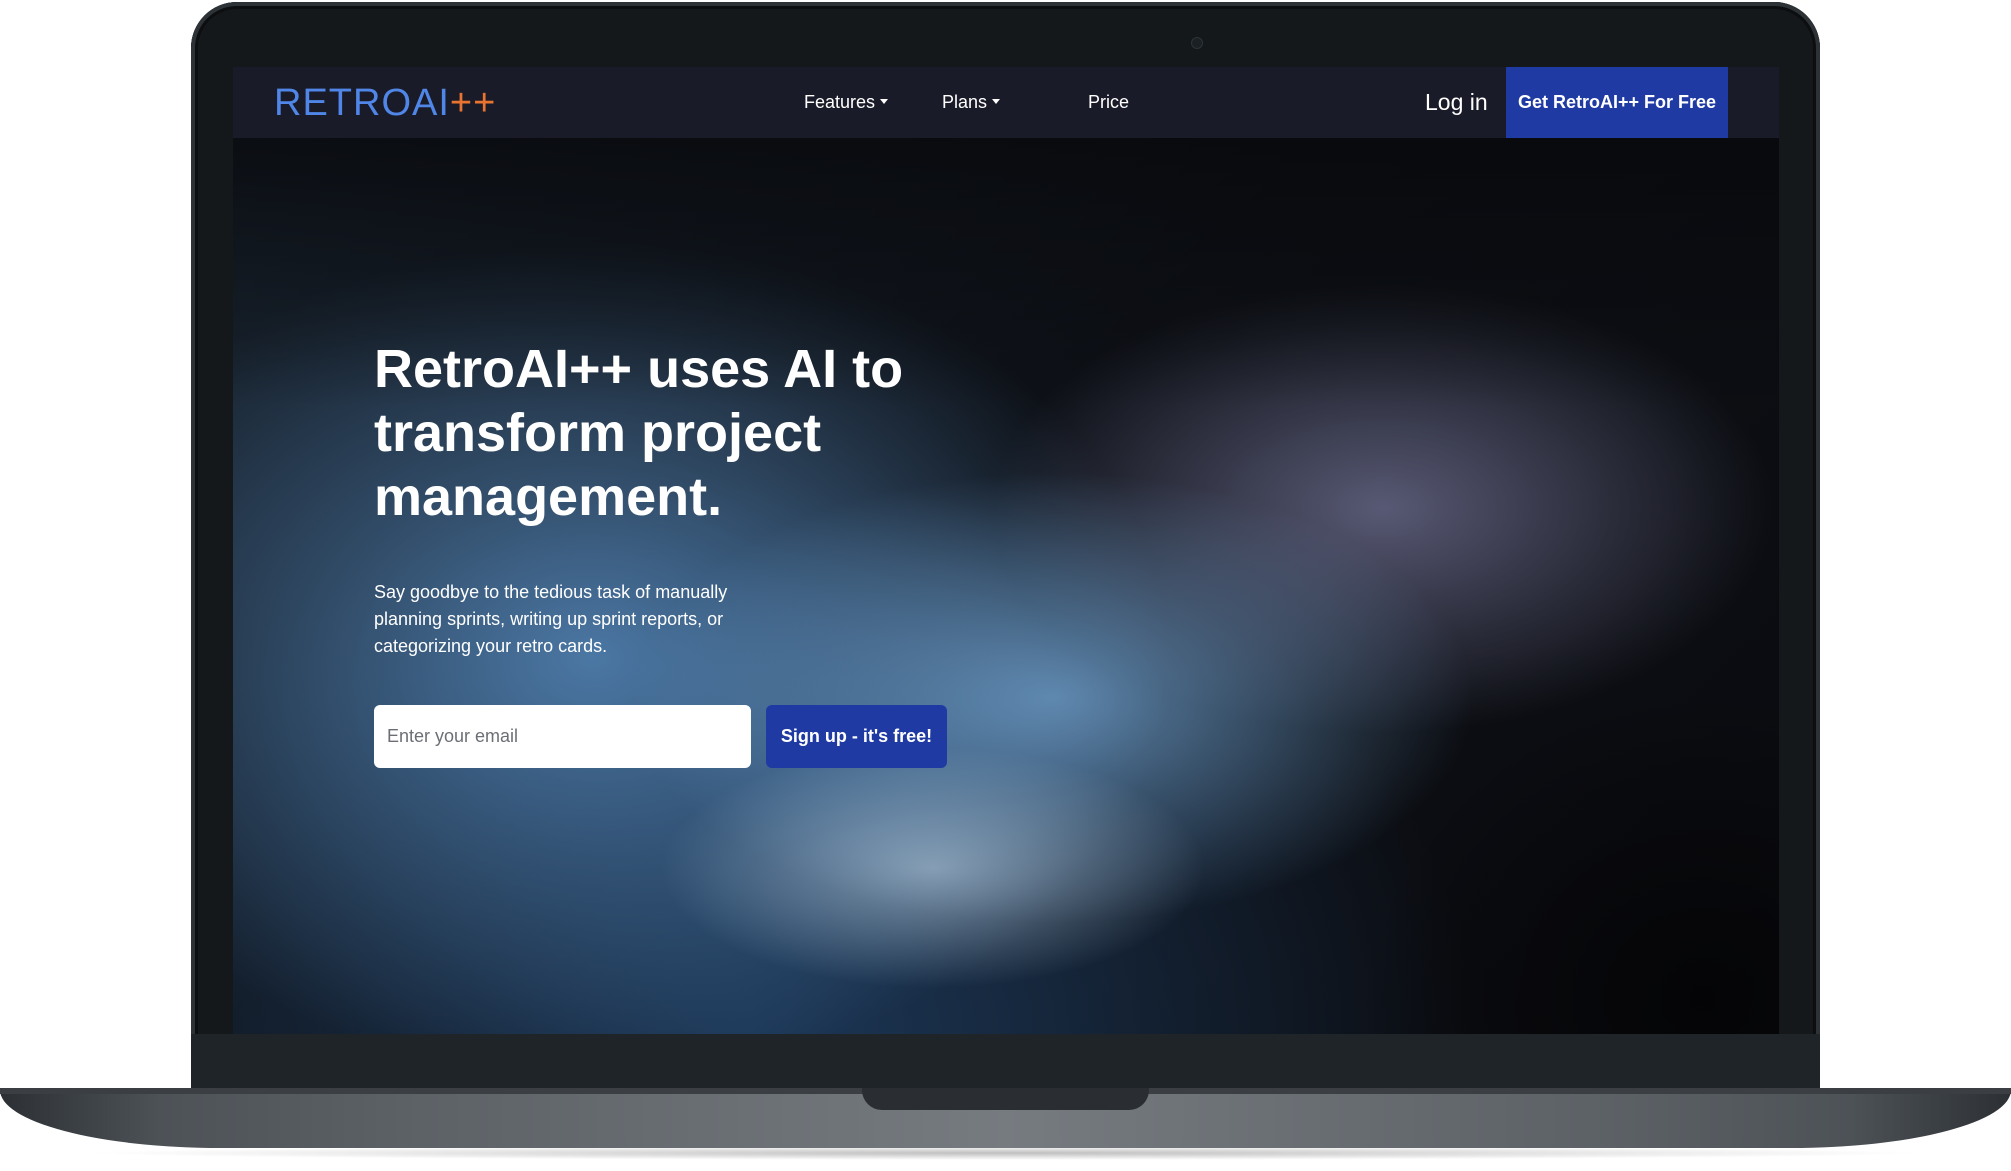 Image resolution: width=2011 pixels, height=1171 pixels. I want to click on nav-item-price: Price, so click(1108, 102).